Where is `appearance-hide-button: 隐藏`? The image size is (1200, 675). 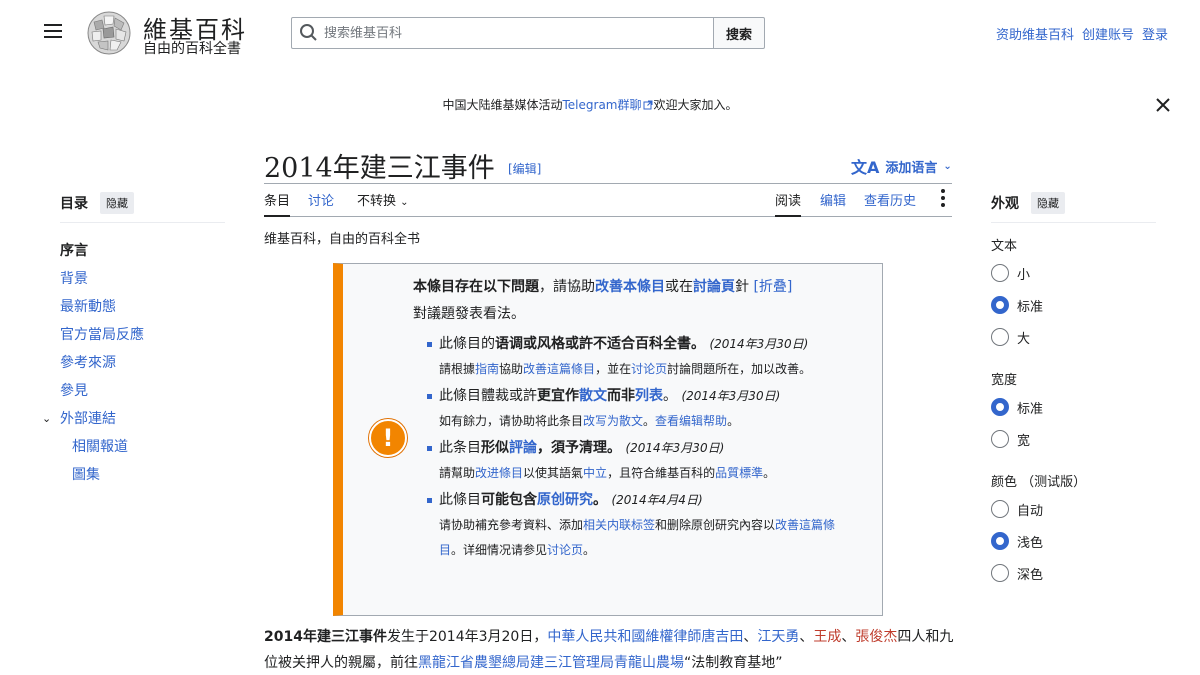
appearance-hide-button: 隐藏 is located at coordinates (1048, 203).